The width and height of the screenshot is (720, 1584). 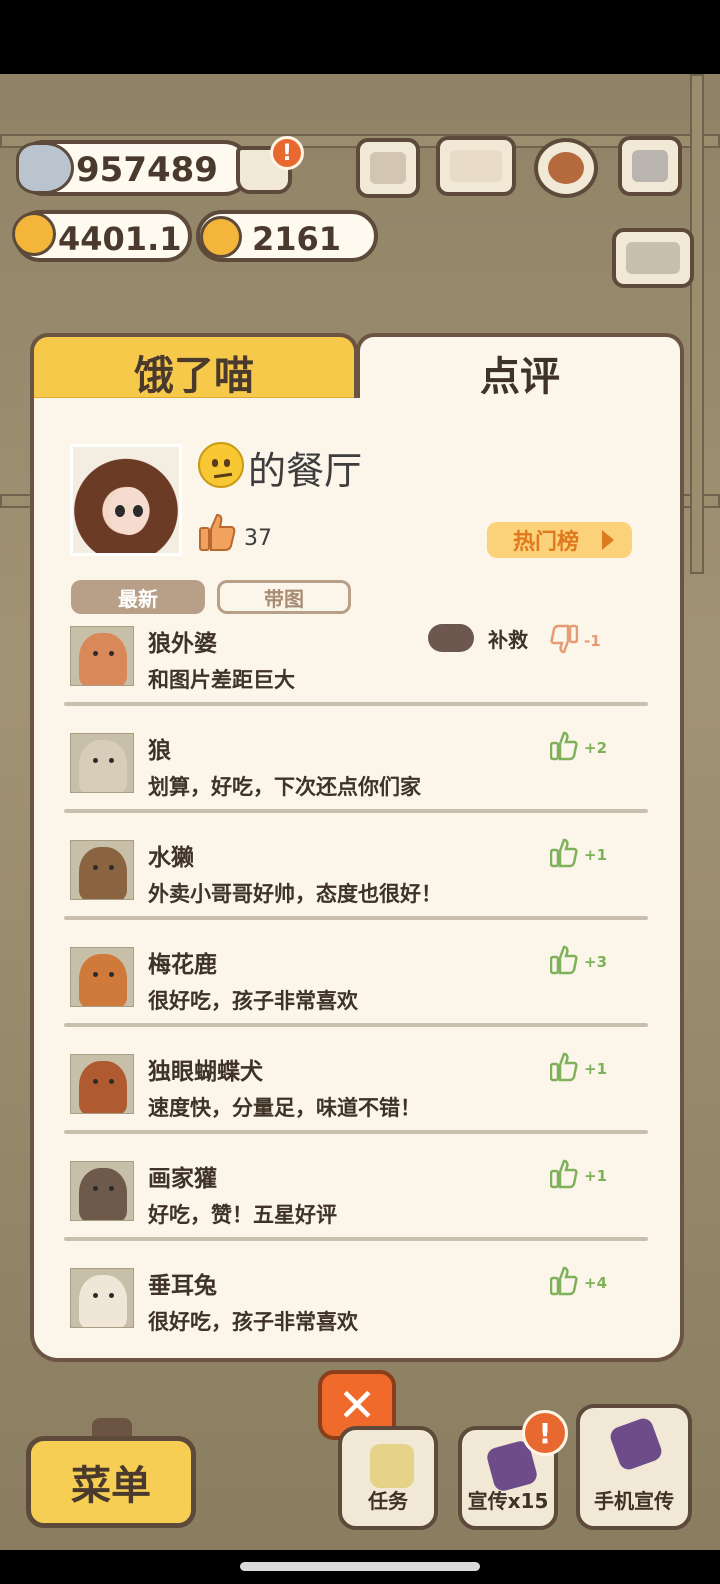 What do you see at coordinates (592, 641) in the screenshot?
I see `score-delta: -1` at bounding box center [592, 641].